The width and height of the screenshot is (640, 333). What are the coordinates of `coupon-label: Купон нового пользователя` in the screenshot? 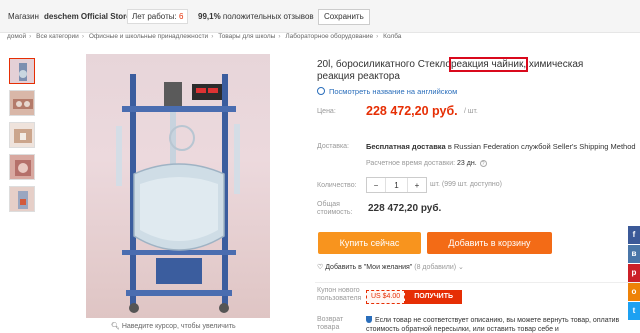 It's located at (339, 294).